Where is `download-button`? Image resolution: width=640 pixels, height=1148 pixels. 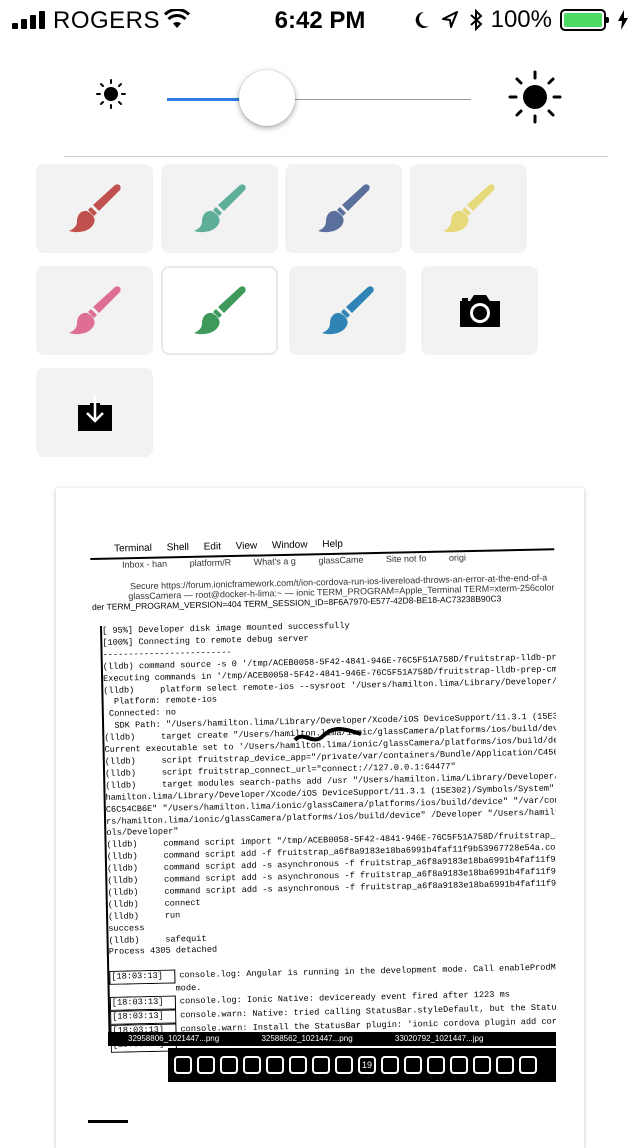 download-button is located at coordinates (94, 412).